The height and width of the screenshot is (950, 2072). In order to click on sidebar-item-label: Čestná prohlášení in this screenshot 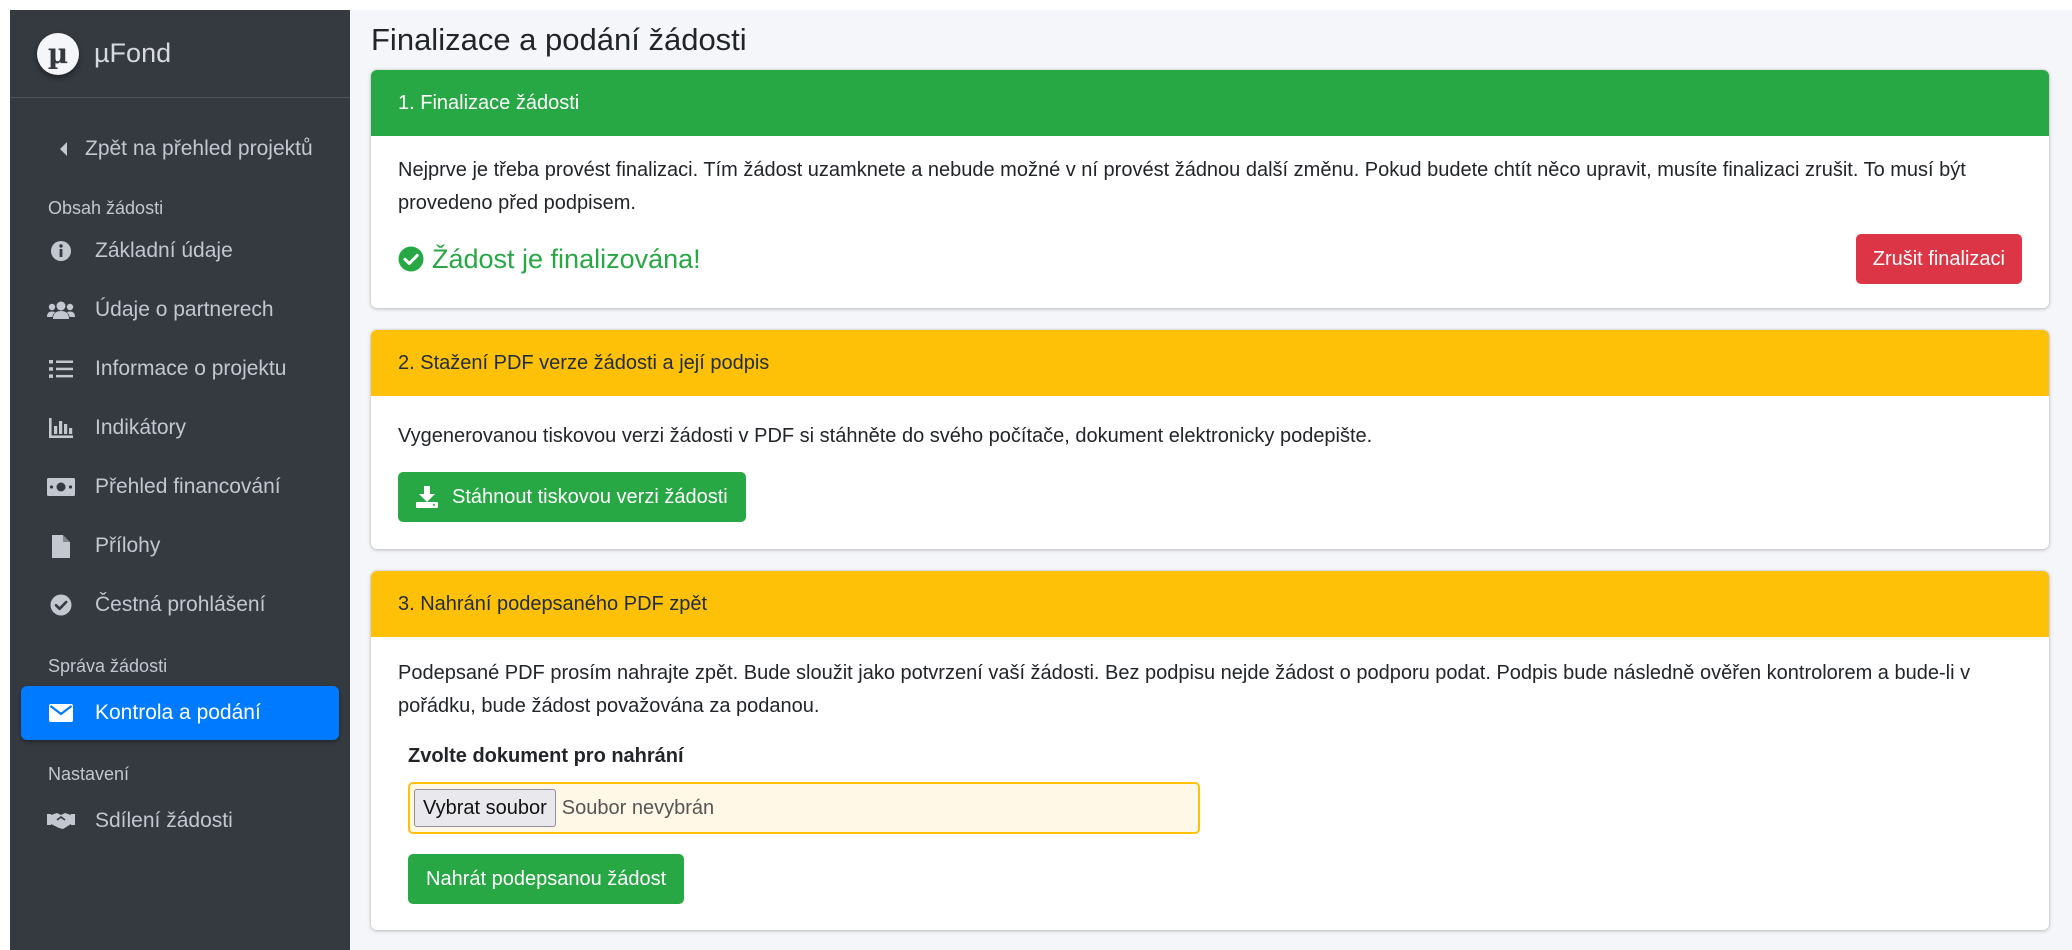, I will do `click(180, 604)`.